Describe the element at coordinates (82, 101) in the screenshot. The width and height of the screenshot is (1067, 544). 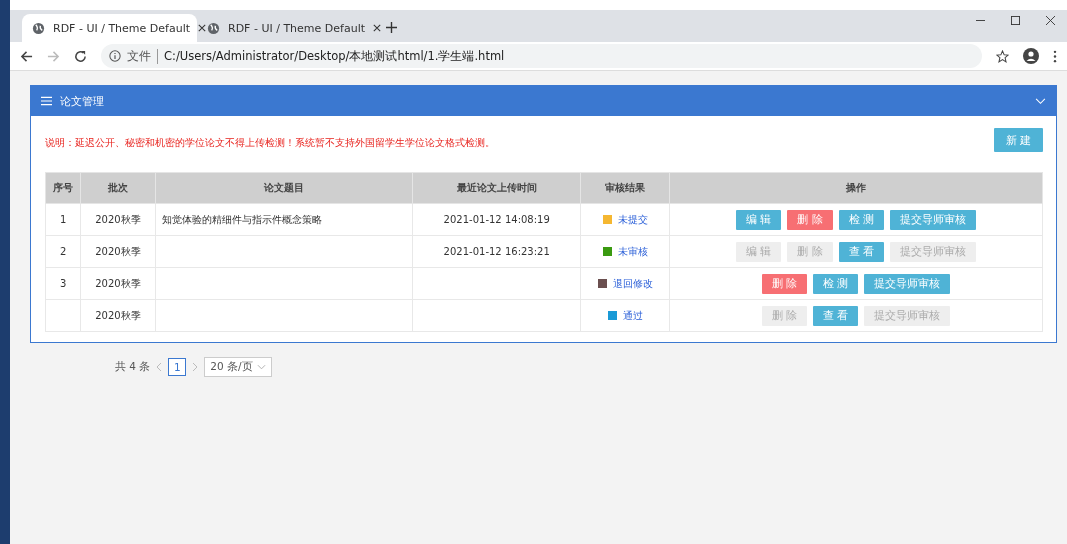
I see `panel-title: 论文管理` at that location.